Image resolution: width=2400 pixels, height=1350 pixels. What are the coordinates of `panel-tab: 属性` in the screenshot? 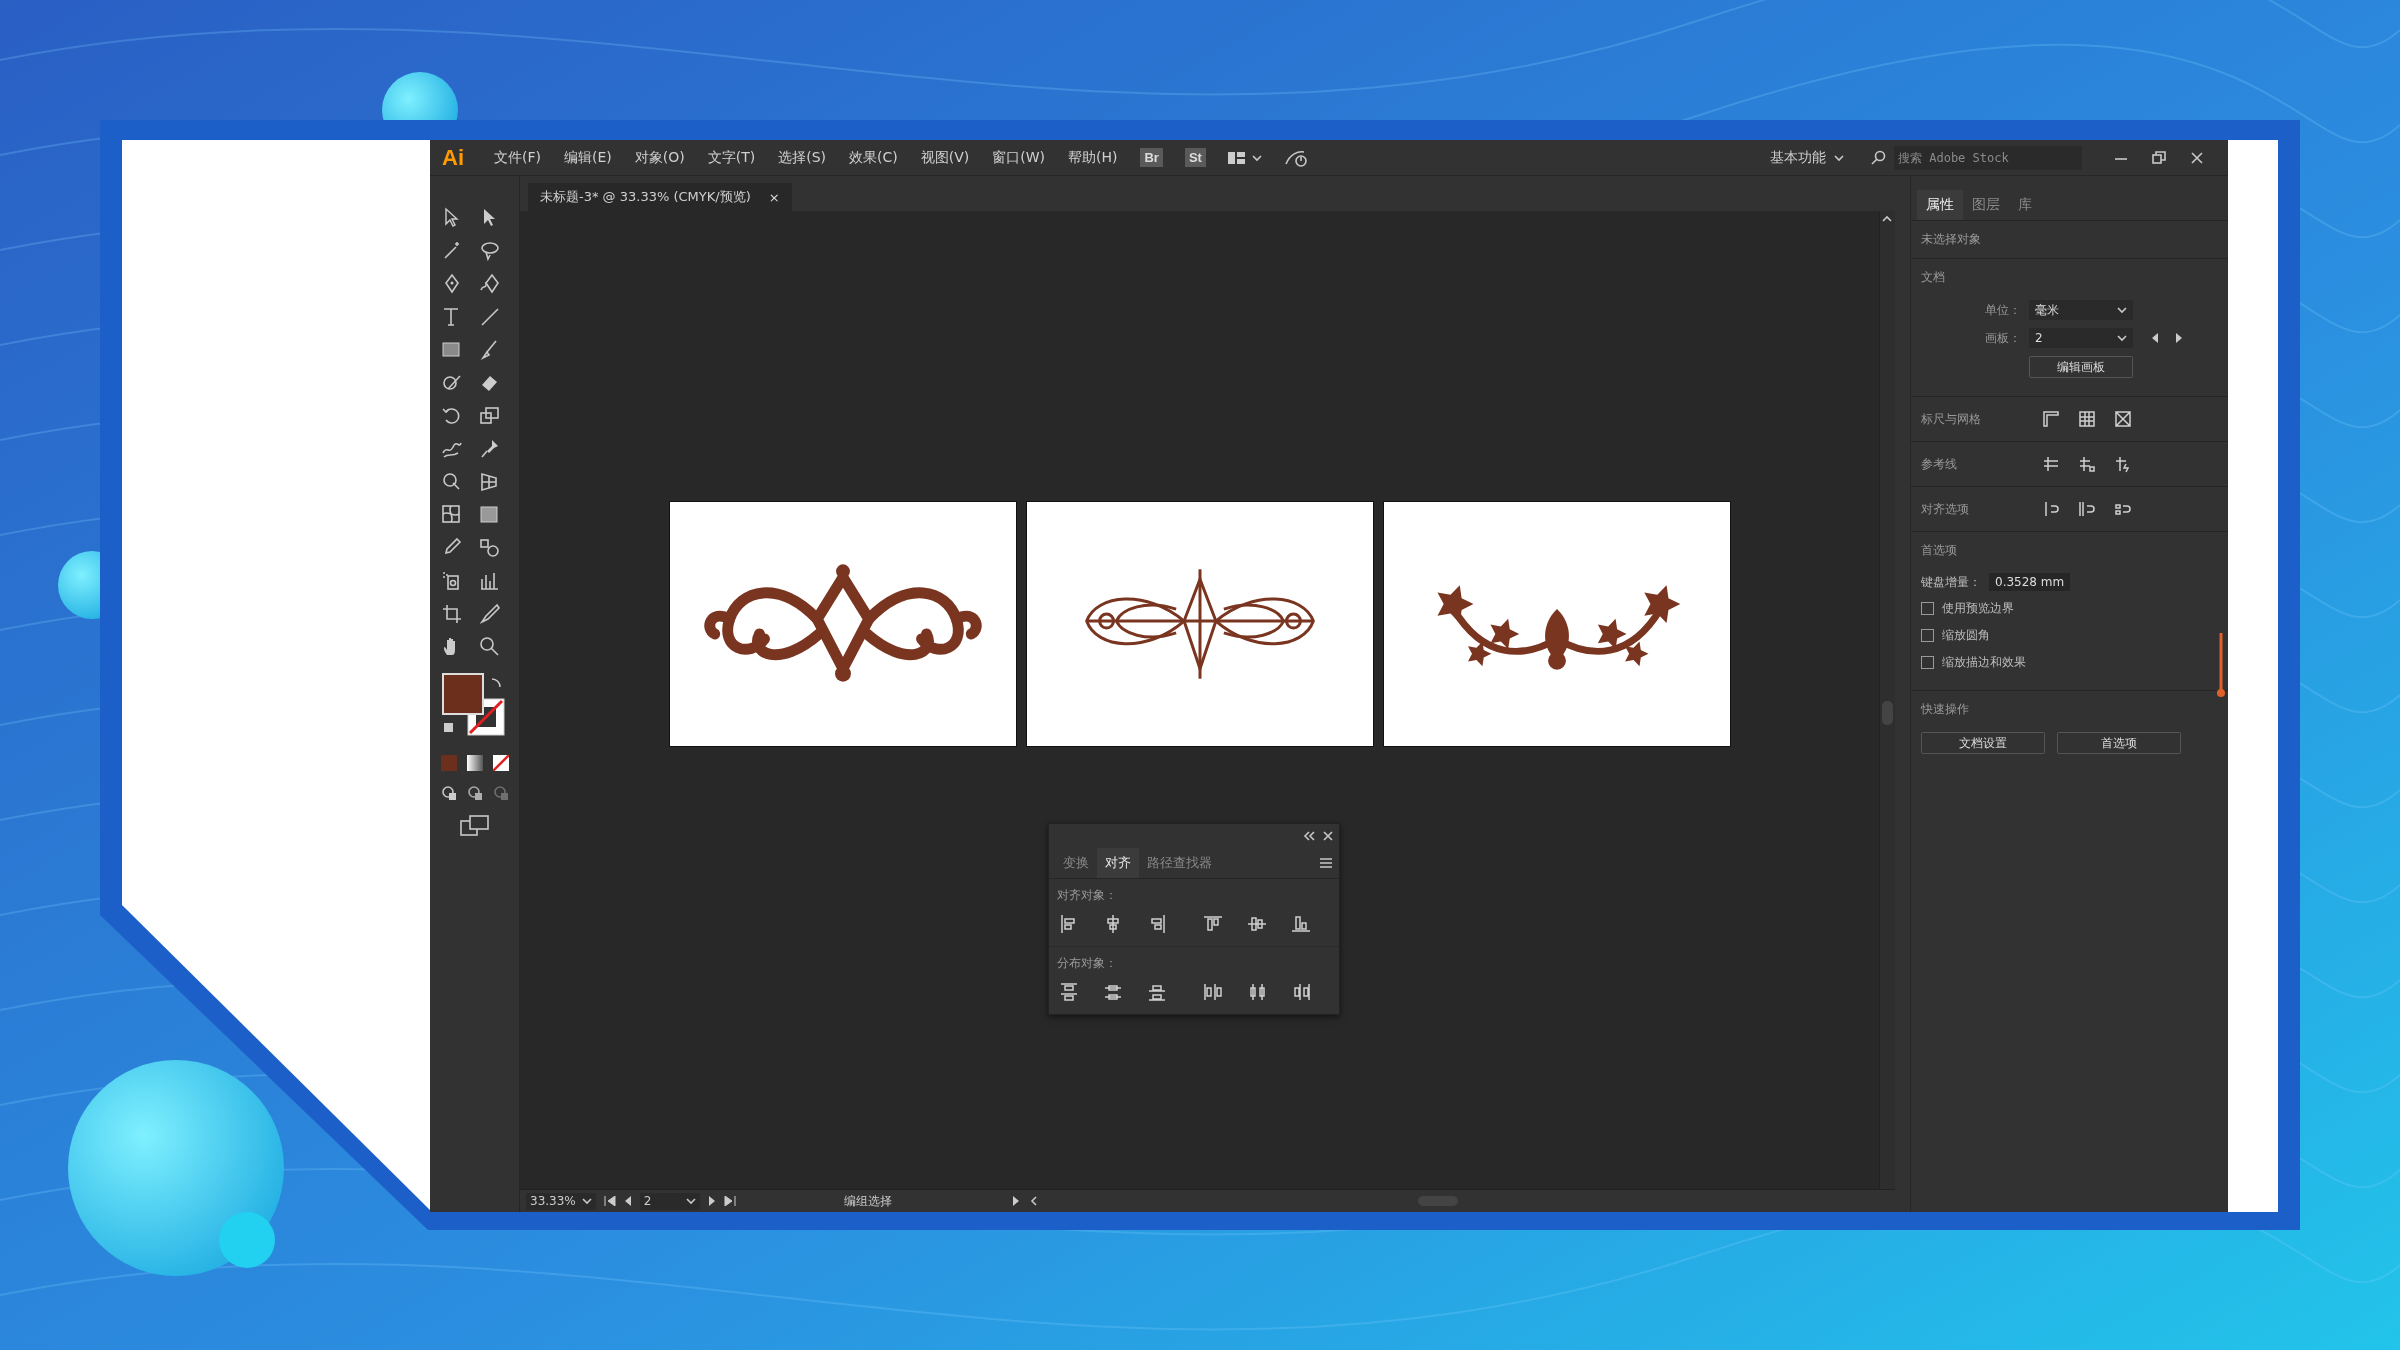 It's located at (1940, 205).